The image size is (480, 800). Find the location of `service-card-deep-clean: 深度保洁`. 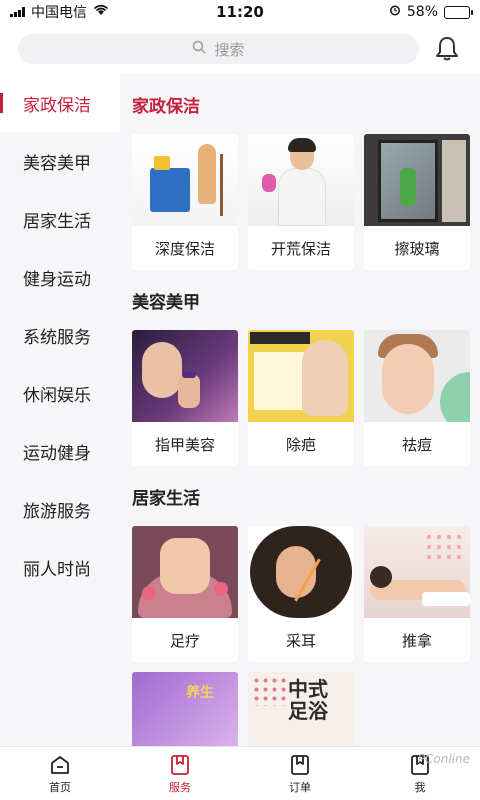

service-card-deep-clean: 深度保洁 is located at coordinates (185, 202).